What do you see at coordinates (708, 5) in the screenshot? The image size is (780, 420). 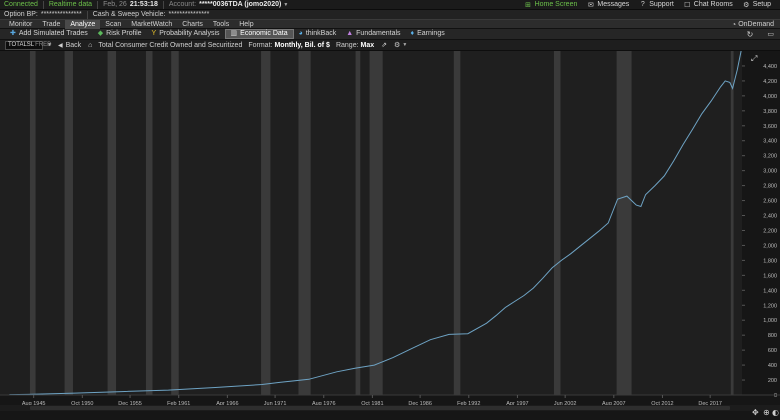 I see `chat-rooms-button: ☐ Chat Rooms` at bounding box center [708, 5].